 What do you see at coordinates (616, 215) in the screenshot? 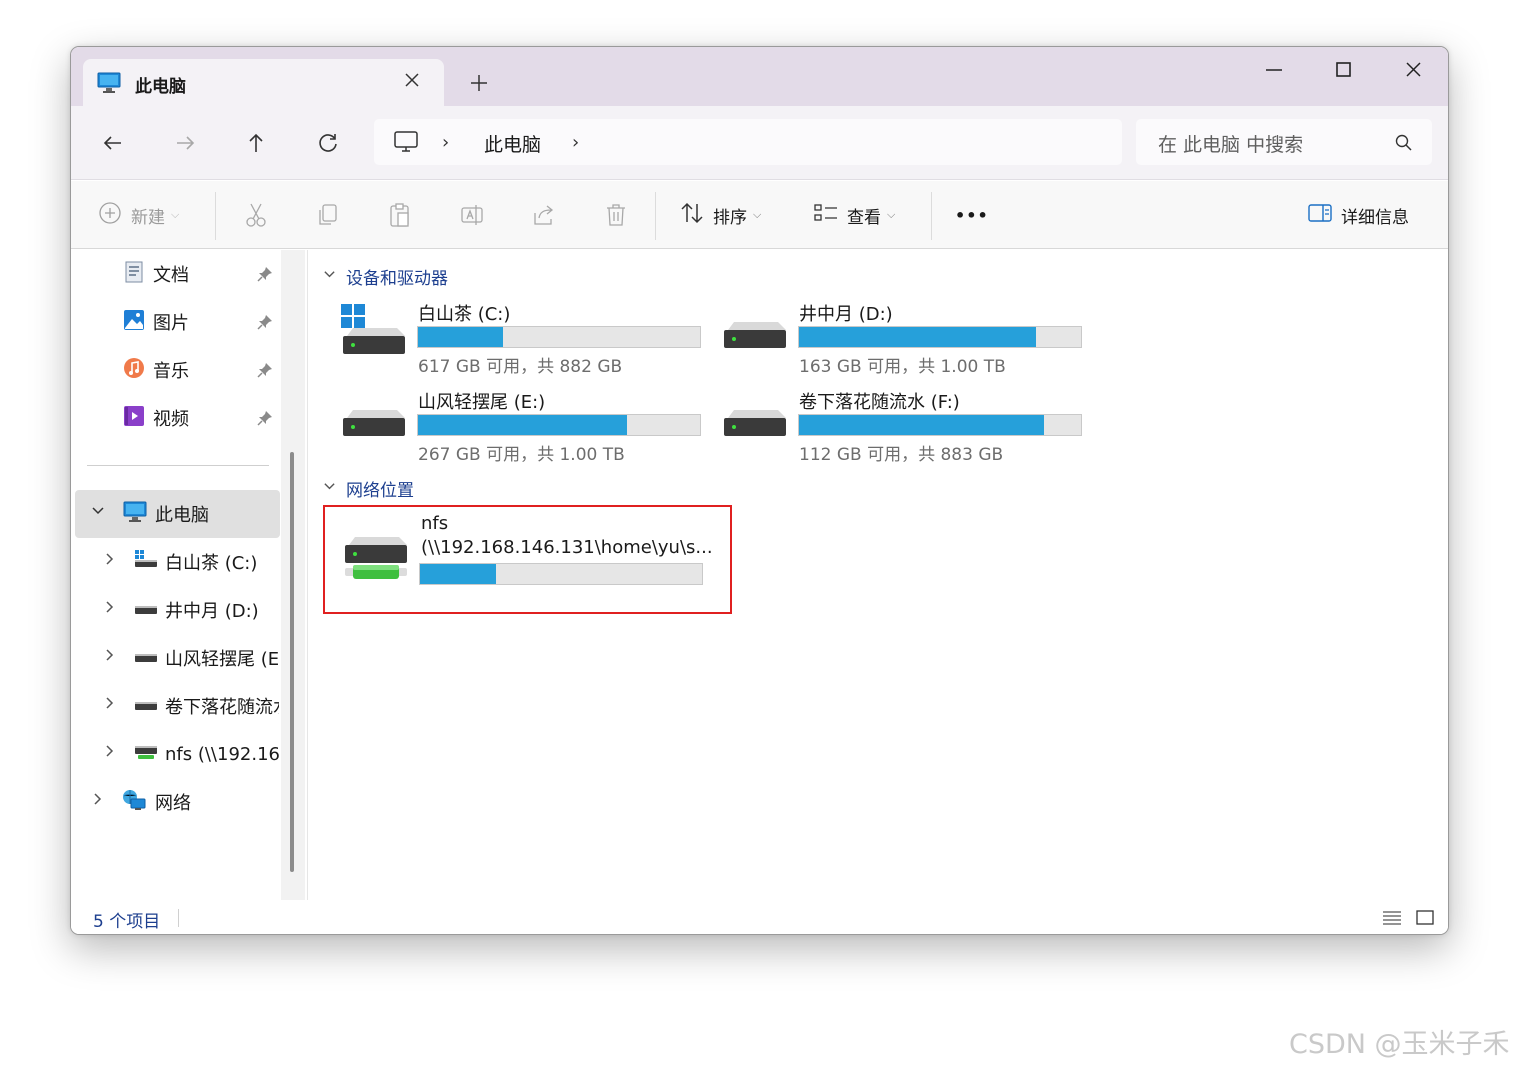
I see `delete-icon` at bounding box center [616, 215].